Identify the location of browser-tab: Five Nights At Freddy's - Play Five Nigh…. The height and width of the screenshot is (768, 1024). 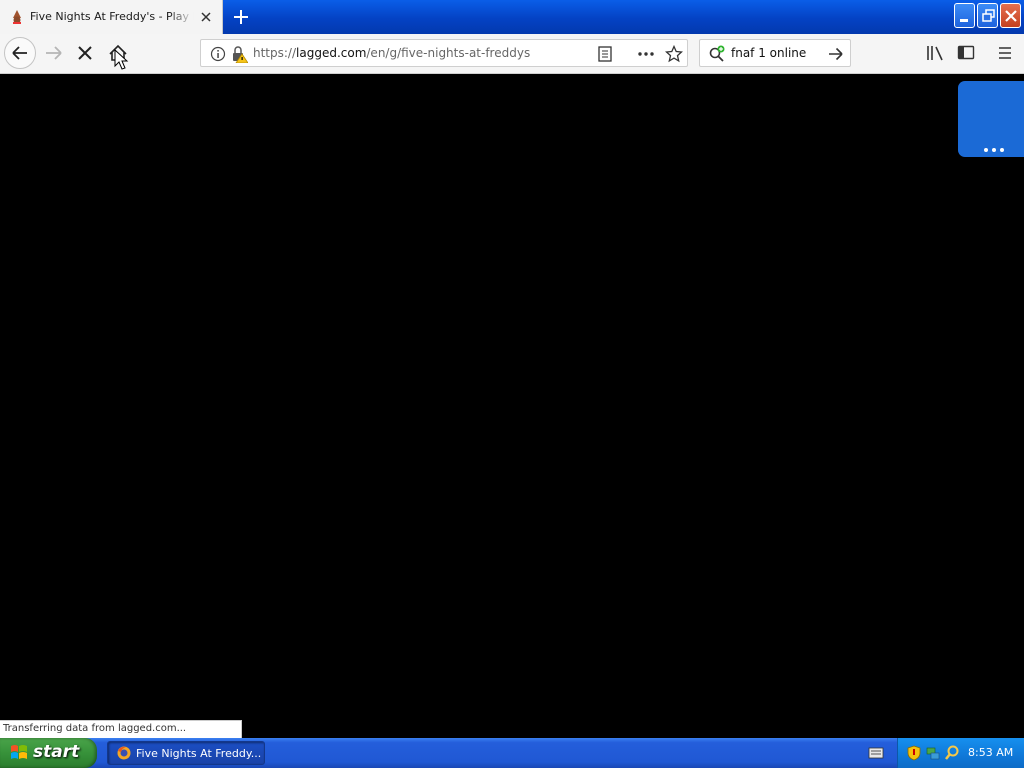
(111, 17).